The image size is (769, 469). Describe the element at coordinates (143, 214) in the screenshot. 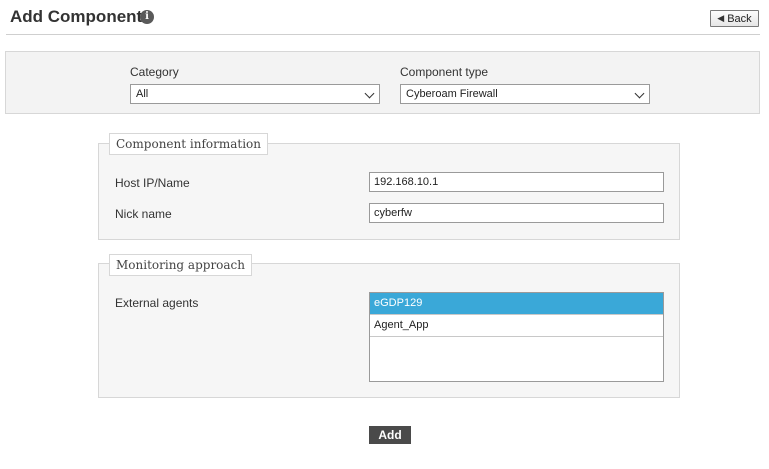

I see `nick-name-label: Nick name` at that location.